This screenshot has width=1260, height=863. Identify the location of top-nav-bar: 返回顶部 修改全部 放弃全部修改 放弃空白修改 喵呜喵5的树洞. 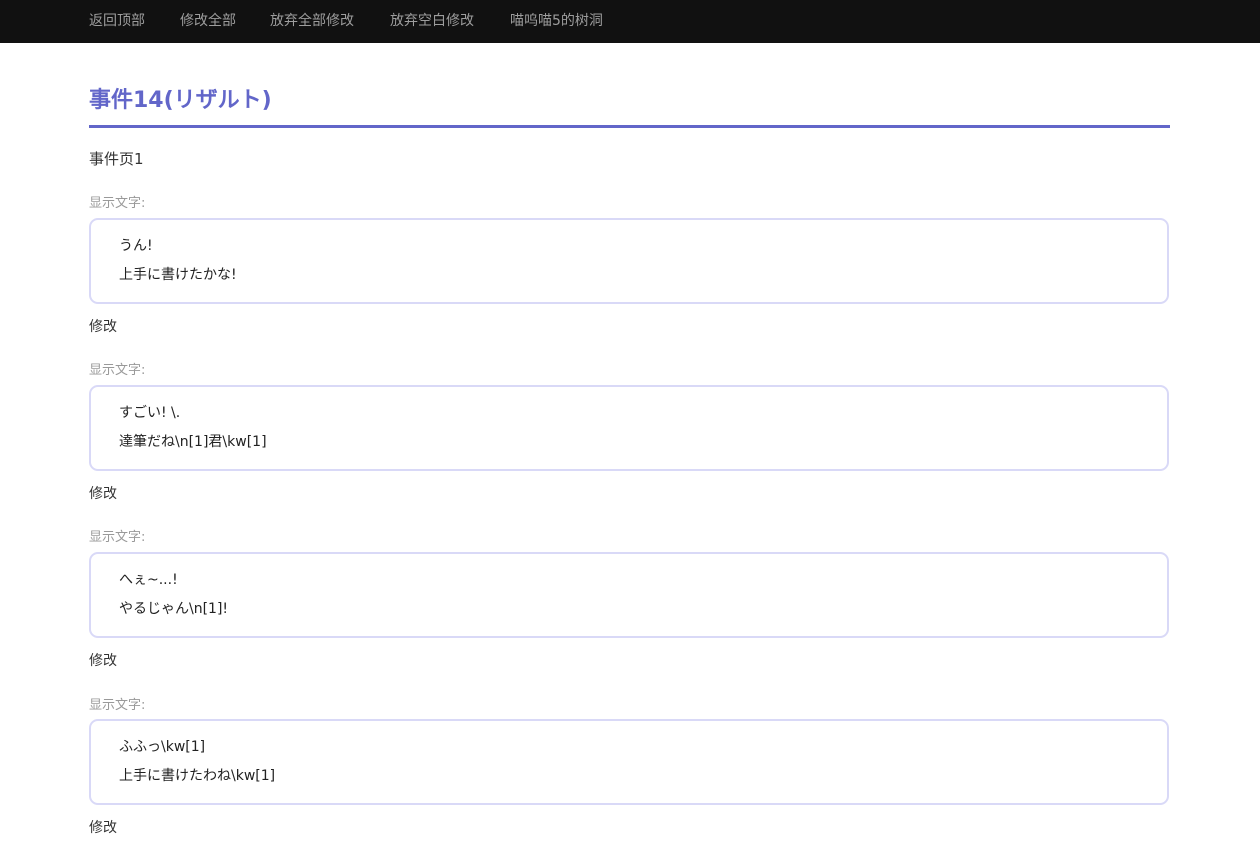
(630, 21).